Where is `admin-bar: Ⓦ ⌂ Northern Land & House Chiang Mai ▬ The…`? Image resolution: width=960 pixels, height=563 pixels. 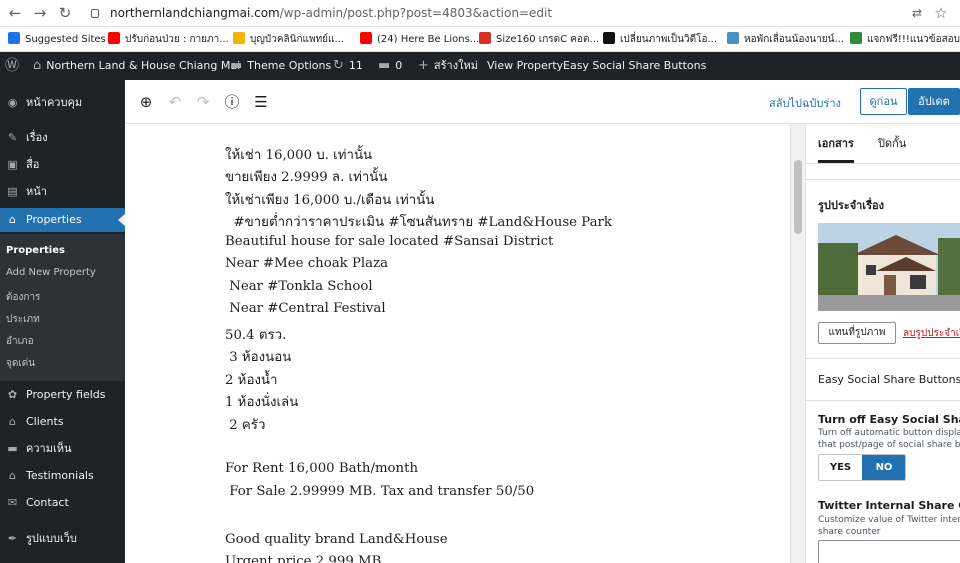
admin-bar: Ⓦ ⌂ Northern Land & House Chiang Mai ▬ The… is located at coordinates (480, 66).